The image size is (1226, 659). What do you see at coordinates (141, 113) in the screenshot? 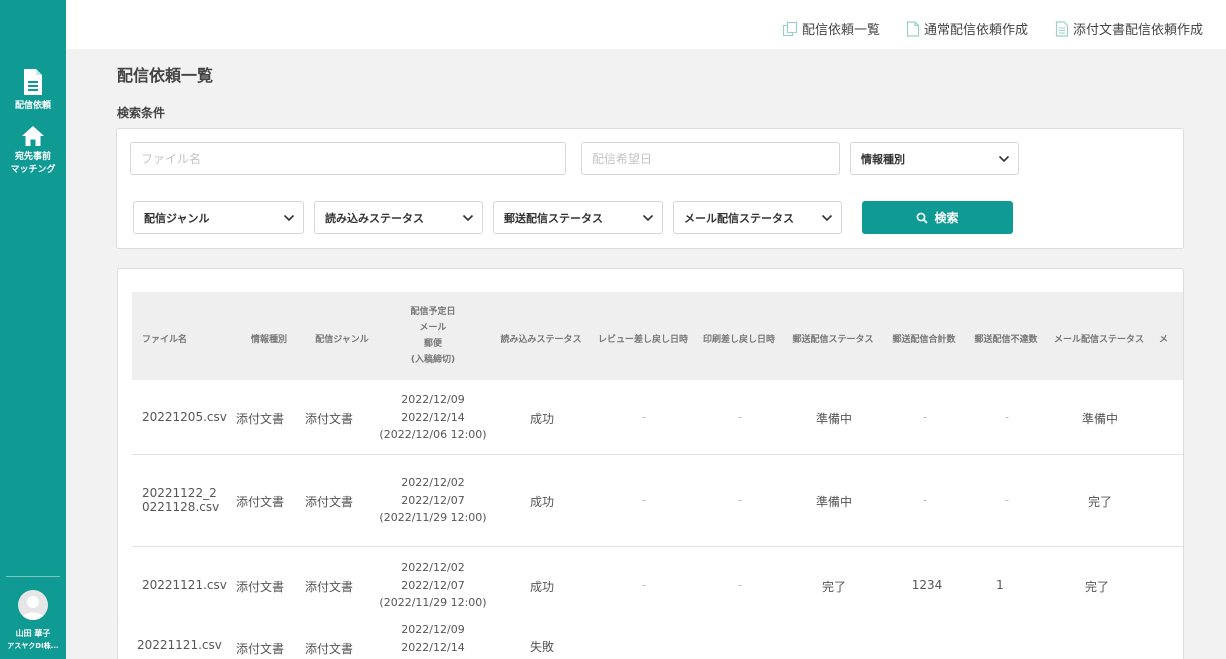
I see `search-section-title: 検索条件` at bounding box center [141, 113].